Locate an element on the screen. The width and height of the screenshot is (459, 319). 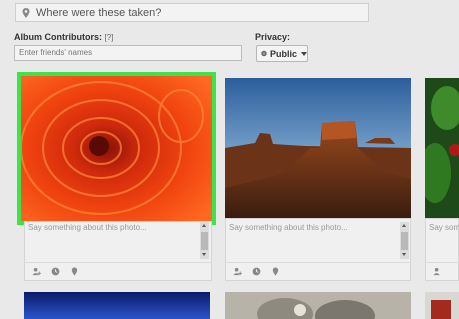
contributors-placeholder: Enter friends' names is located at coordinates (56, 52).